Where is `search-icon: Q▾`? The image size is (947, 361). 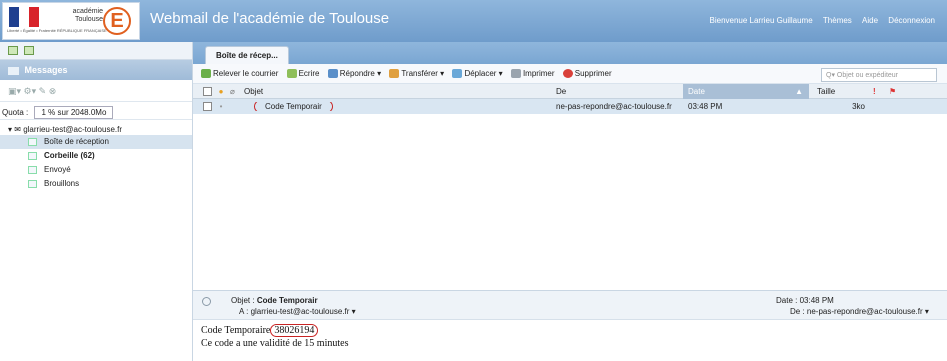
search-icon: Q▾ is located at coordinates (830, 75).